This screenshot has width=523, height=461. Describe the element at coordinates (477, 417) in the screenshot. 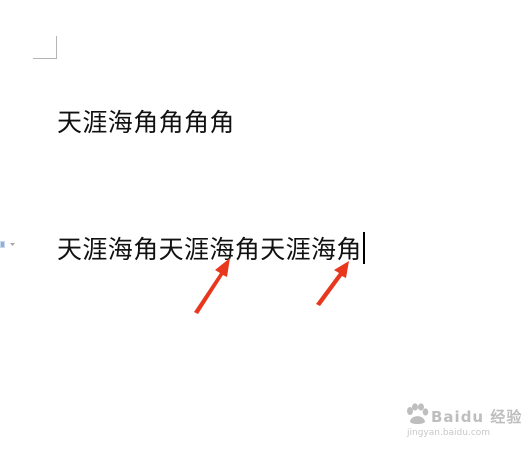

I see `watermark-logo-text: Baidu 经验` at that location.